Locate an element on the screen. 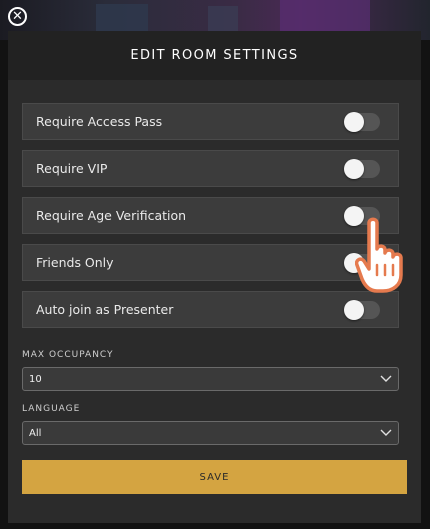  require-access-pass-switch is located at coordinates (362, 121).